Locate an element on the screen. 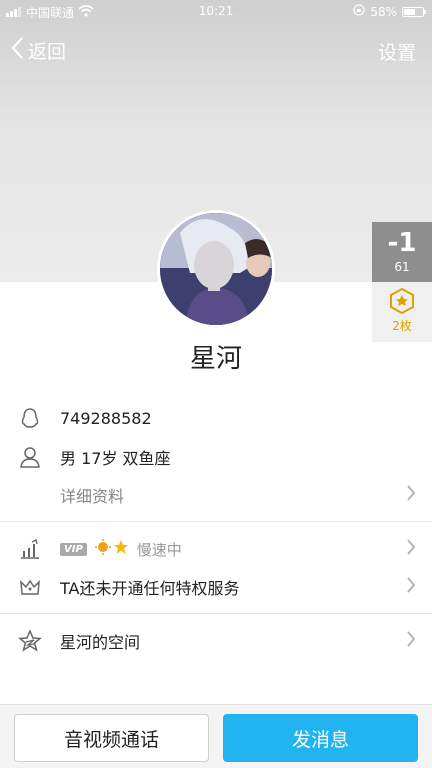  medal-widget: 2枚 is located at coordinates (402, 312).